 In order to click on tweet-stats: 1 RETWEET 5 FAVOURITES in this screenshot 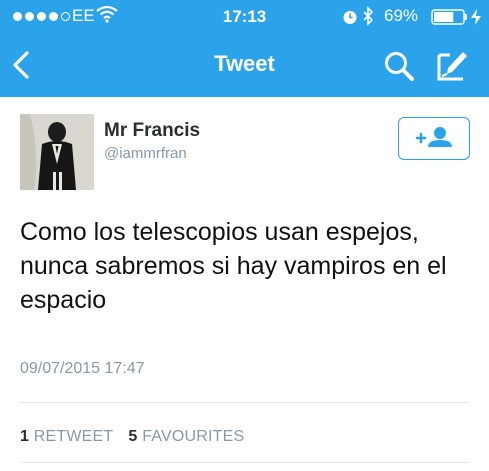, I will do `click(132, 437)`.